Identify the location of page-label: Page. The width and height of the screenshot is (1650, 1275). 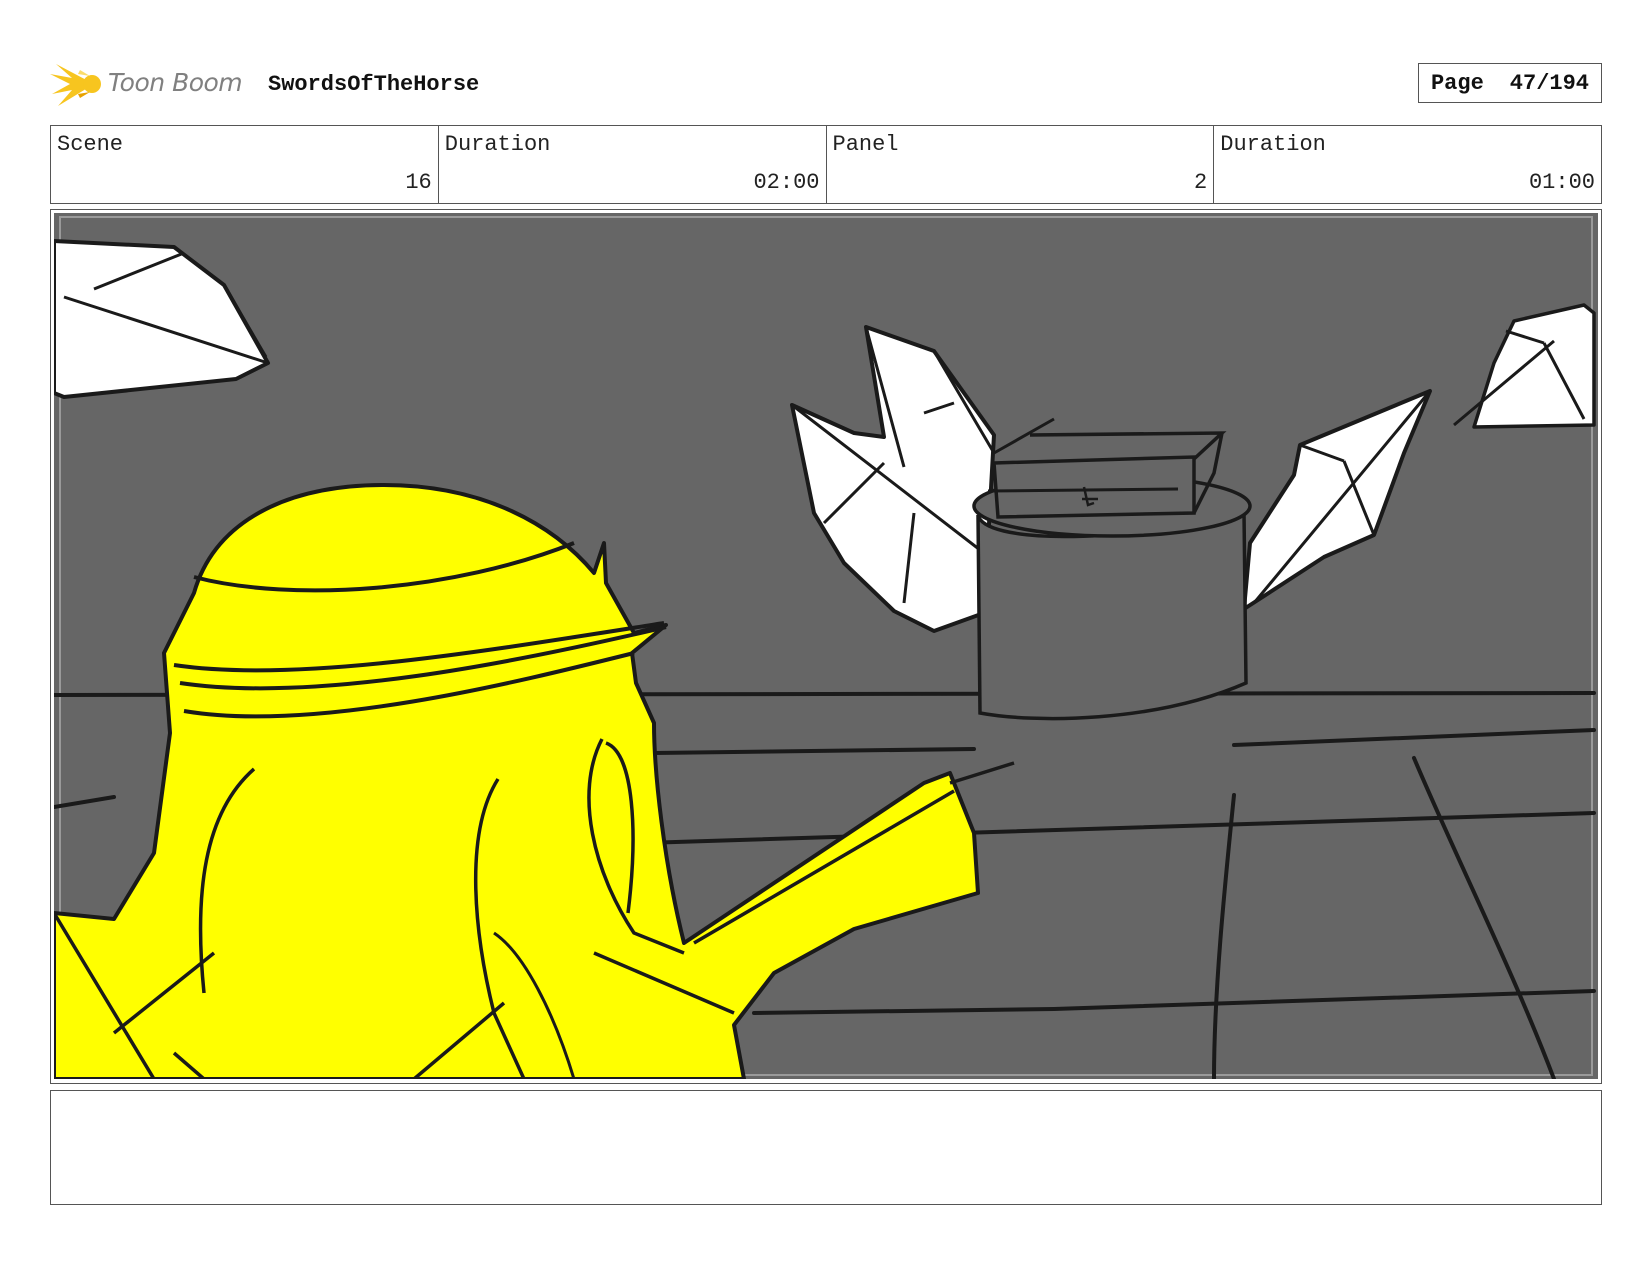
(1457, 83).